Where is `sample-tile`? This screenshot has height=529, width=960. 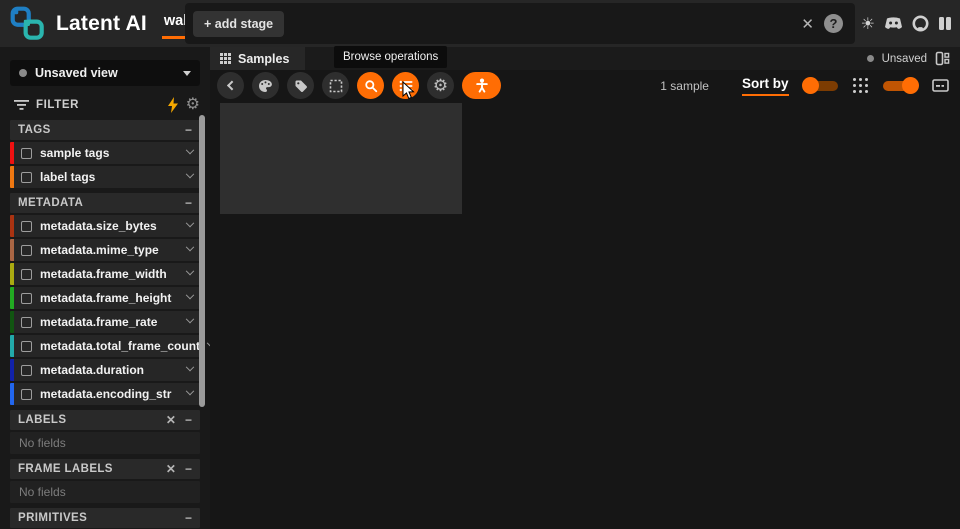 sample-tile is located at coordinates (341, 158).